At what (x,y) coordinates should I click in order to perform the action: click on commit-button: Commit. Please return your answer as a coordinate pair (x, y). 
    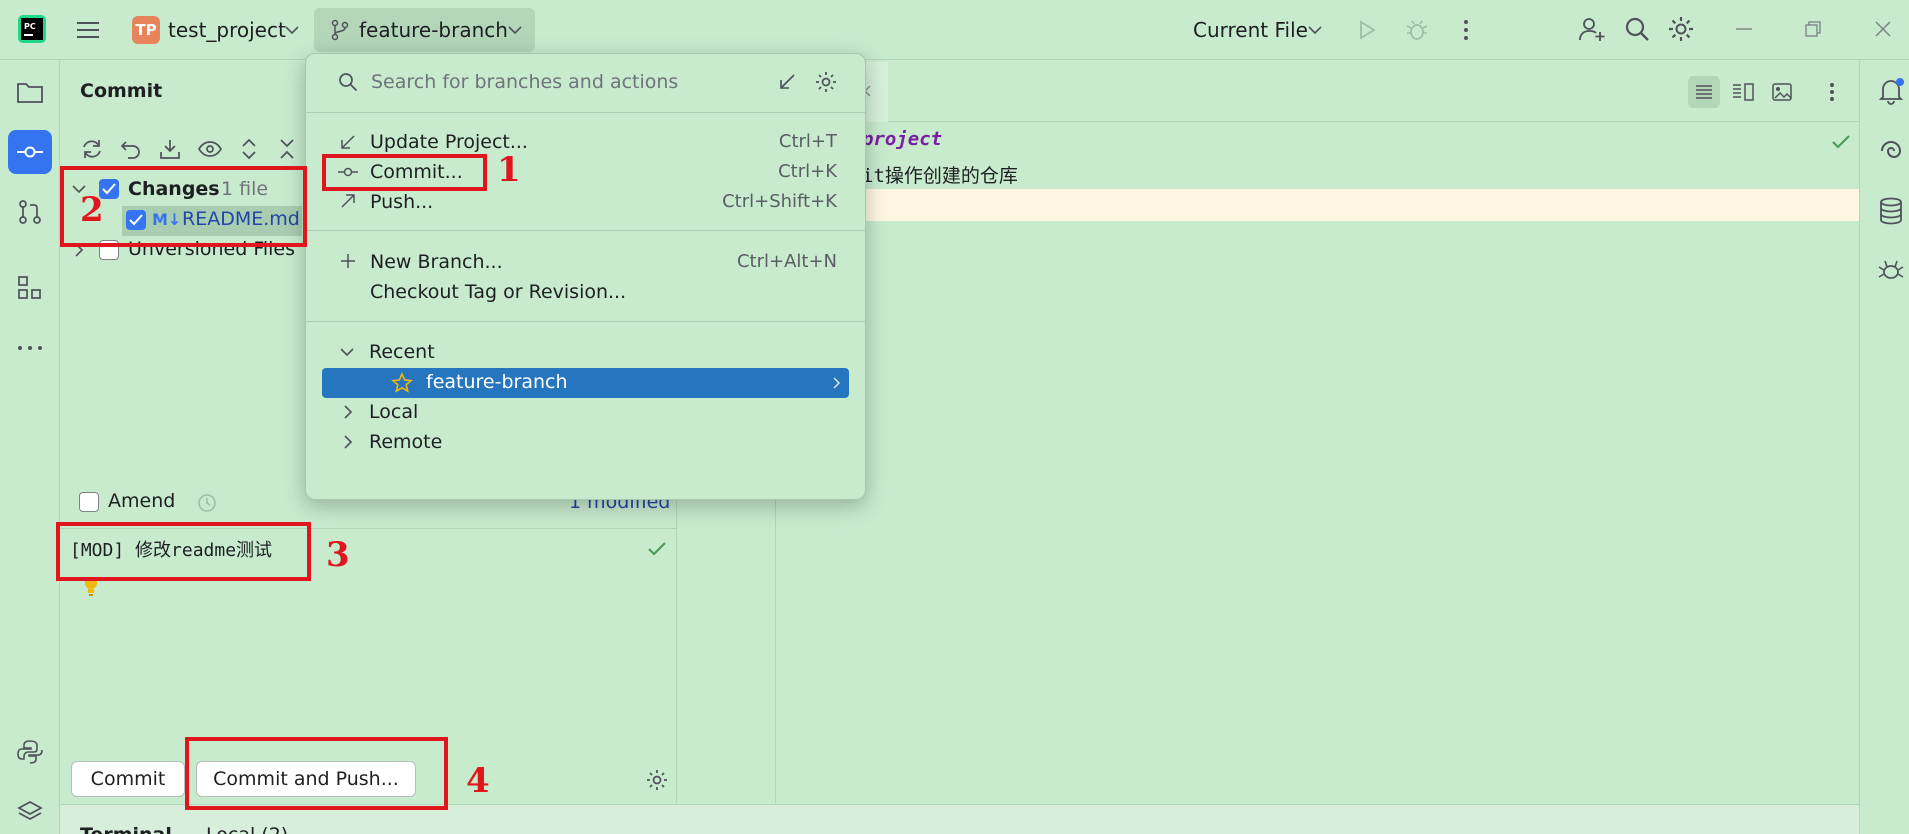
    Looking at the image, I should click on (128, 779).